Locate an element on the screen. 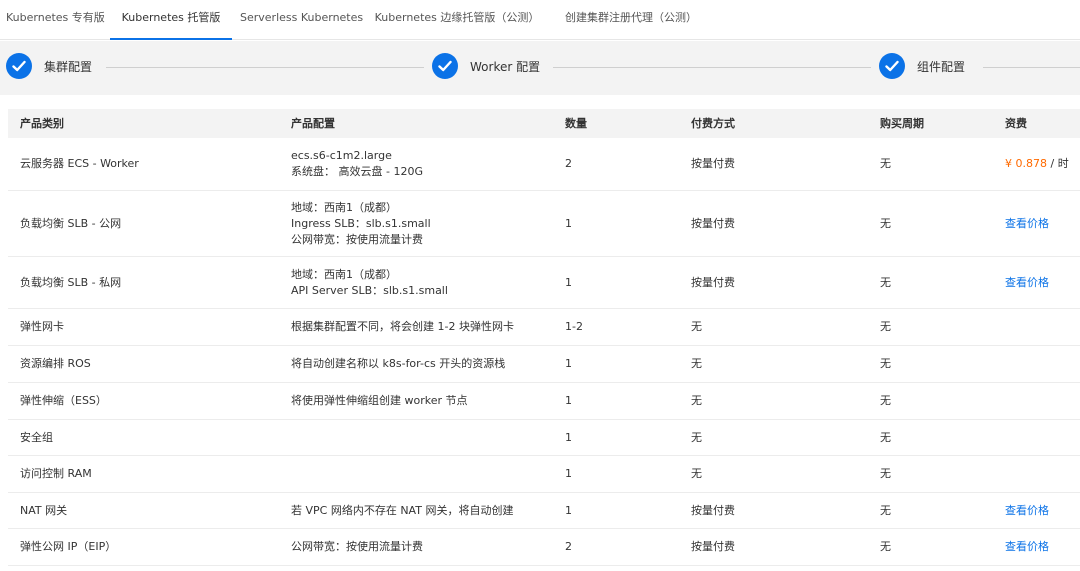  tab-serverless: Serverless Kubernetes is located at coordinates (301, 20).